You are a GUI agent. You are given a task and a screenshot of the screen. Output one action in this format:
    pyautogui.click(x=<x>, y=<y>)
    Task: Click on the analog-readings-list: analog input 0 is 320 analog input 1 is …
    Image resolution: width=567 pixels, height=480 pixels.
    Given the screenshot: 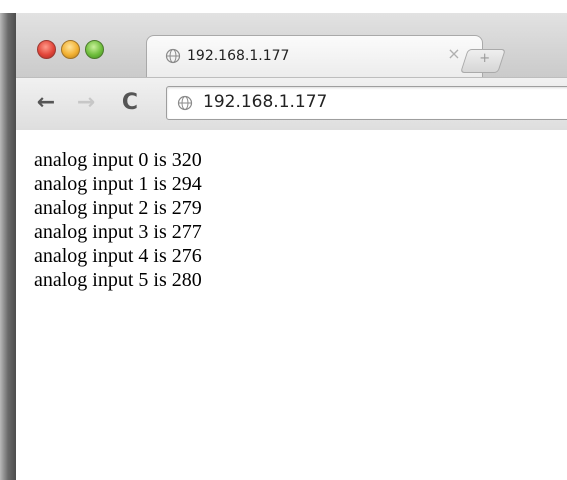 What is the action you would take?
    pyautogui.click(x=118, y=220)
    